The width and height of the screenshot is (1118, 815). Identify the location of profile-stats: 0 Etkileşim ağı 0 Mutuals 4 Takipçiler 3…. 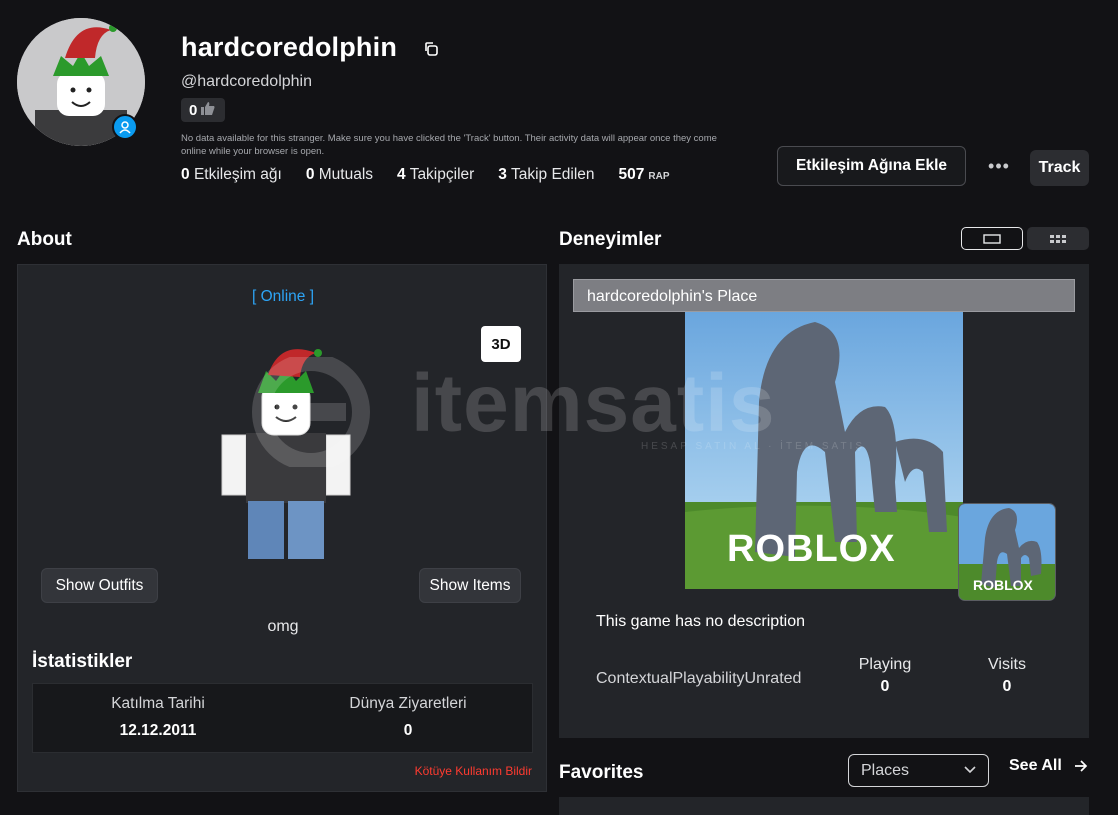
(425, 175).